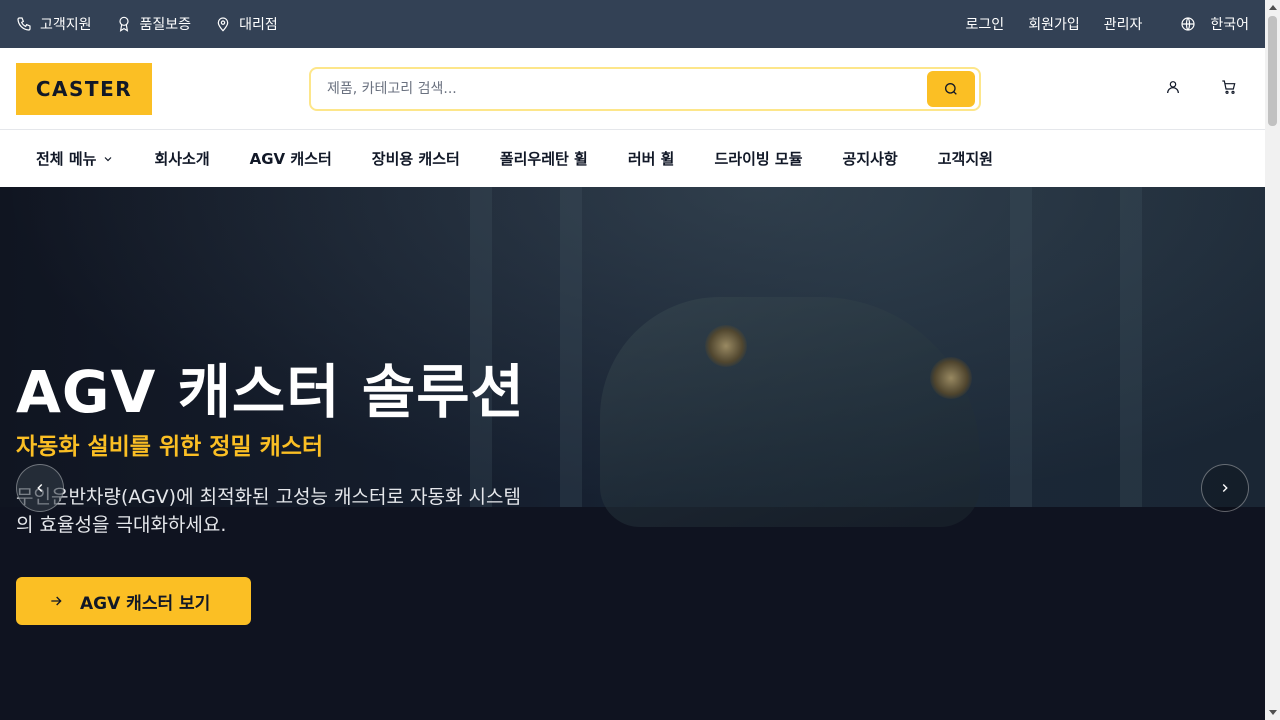 Image resolution: width=1280 pixels, height=720 pixels. I want to click on language-selector: 한국어, so click(1214, 24).